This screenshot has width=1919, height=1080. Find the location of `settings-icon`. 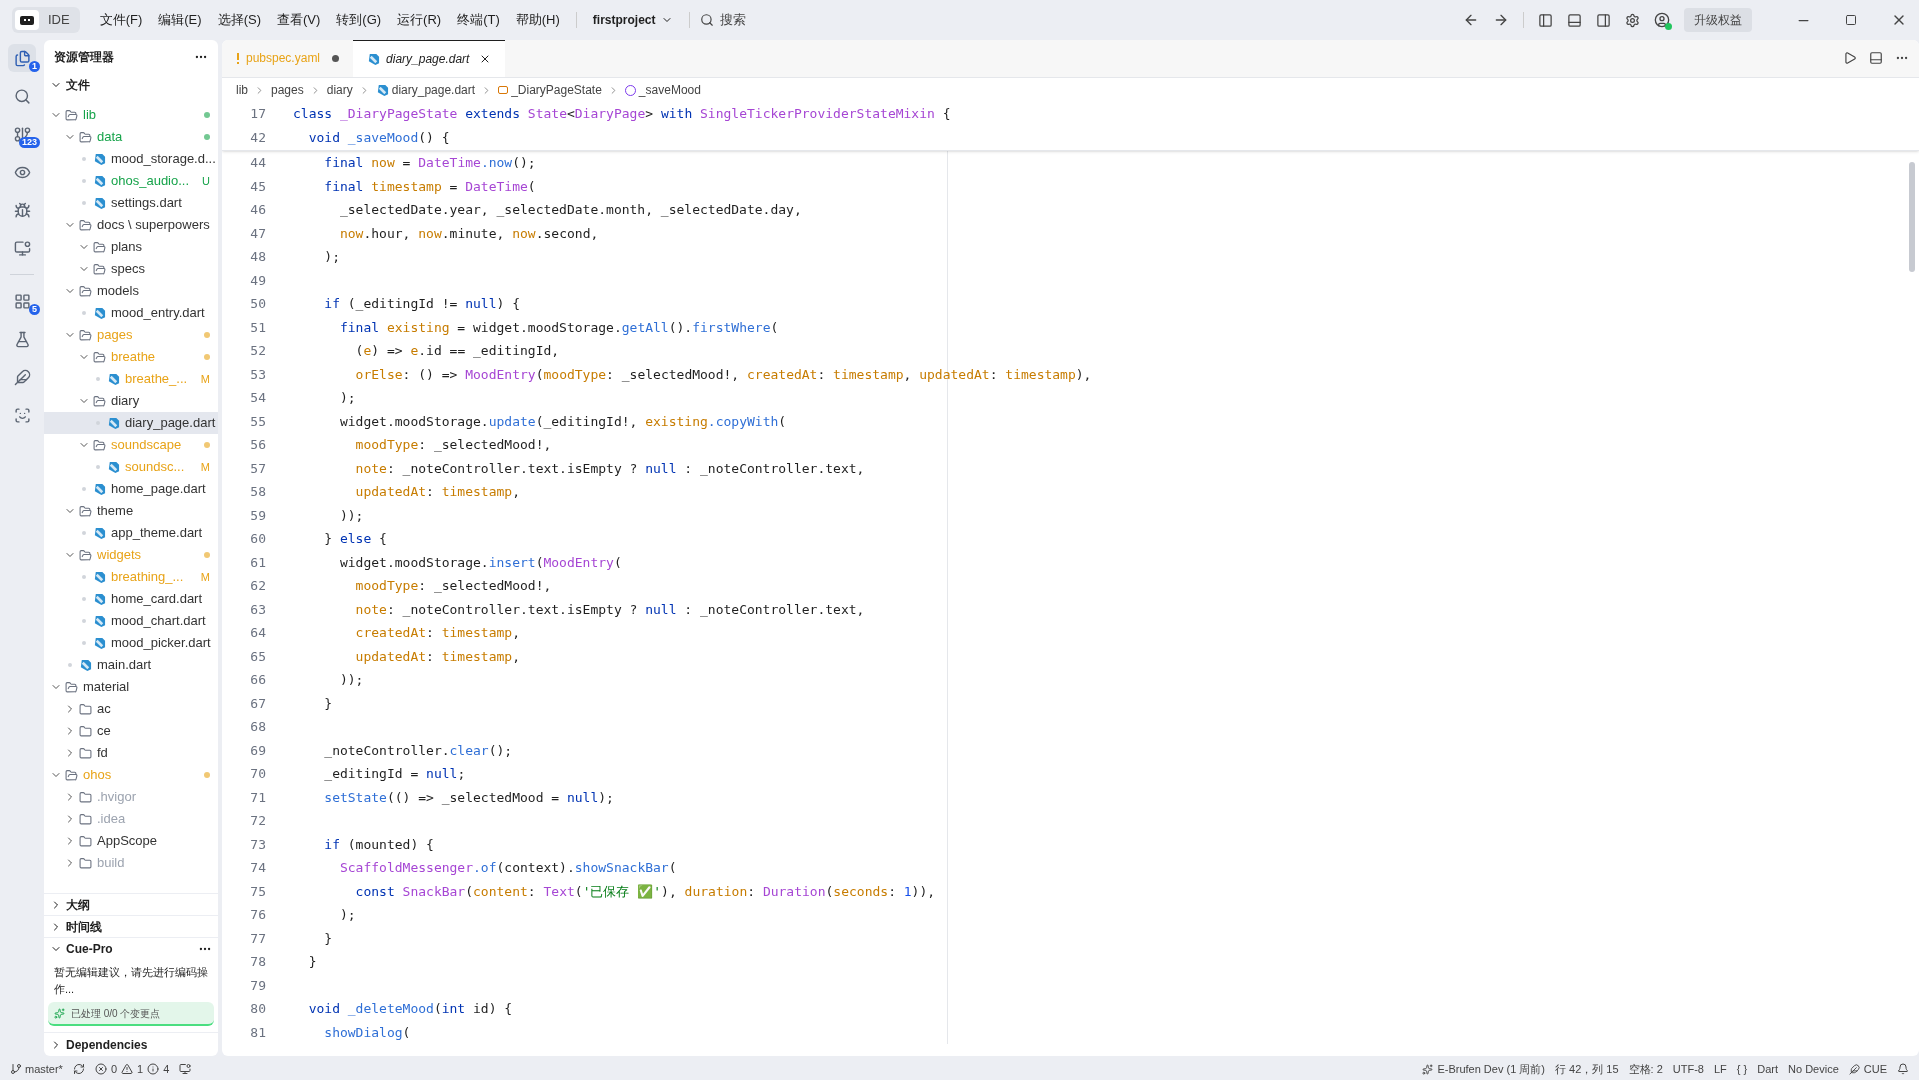

settings-icon is located at coordinates (1632, 20).